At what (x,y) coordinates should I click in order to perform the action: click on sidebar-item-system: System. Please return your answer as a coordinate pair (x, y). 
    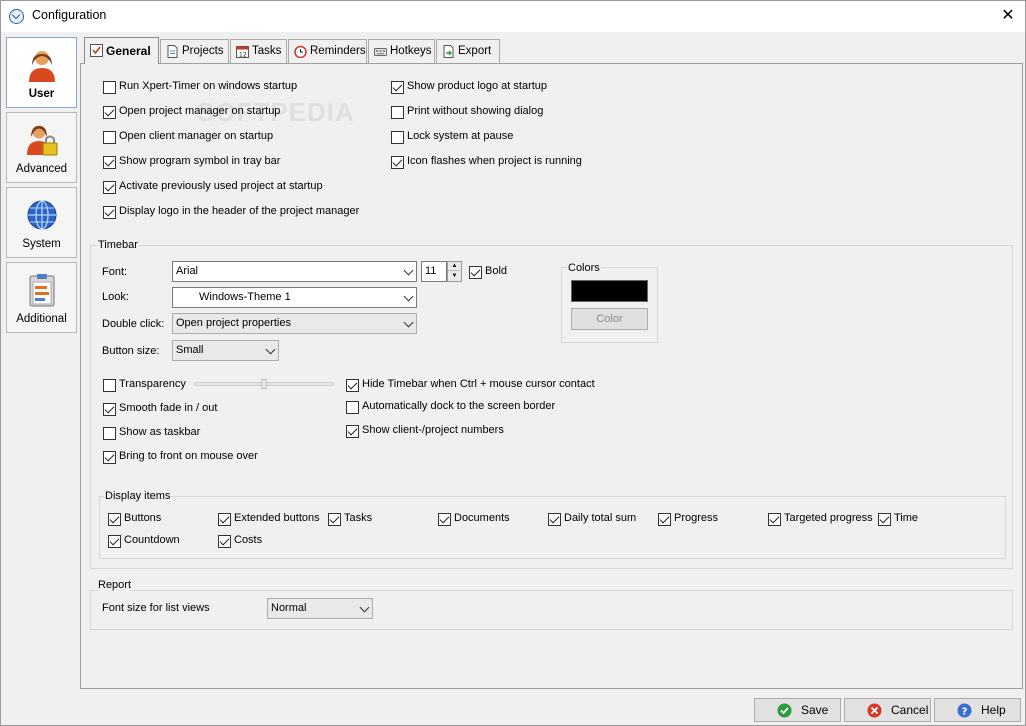
    Looking at the image, I should click on (41, 222).